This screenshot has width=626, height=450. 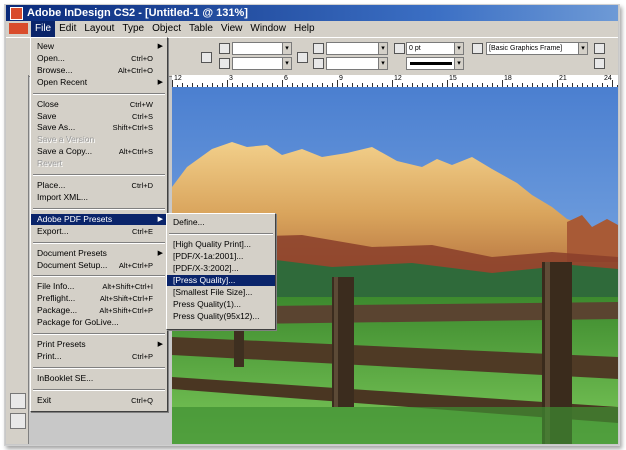 What do you see at coordinates (166, 29) in the screenshot?
I see `menu-object: Object` at bounding box center [166, 29].